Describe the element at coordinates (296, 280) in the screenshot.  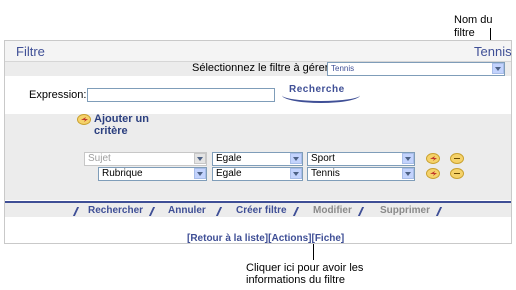
I see `callout-info-line2: informations du filtre` at that location.